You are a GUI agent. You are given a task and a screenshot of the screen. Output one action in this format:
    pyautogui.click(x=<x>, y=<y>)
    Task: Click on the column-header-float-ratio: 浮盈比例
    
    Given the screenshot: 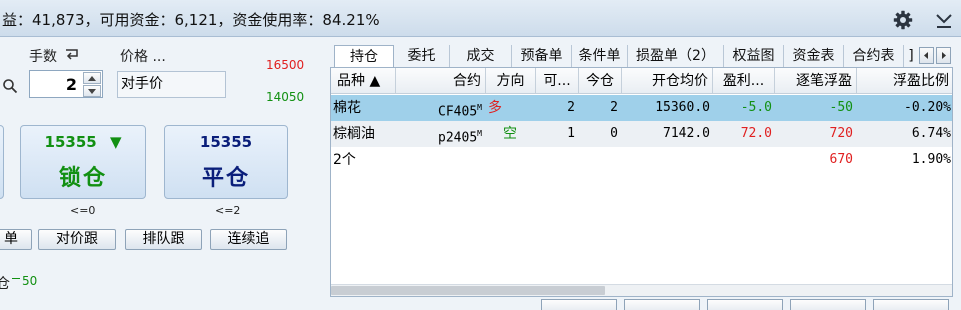 What is the action you would take?
    pyautogui.click(x=904, y=81)
    